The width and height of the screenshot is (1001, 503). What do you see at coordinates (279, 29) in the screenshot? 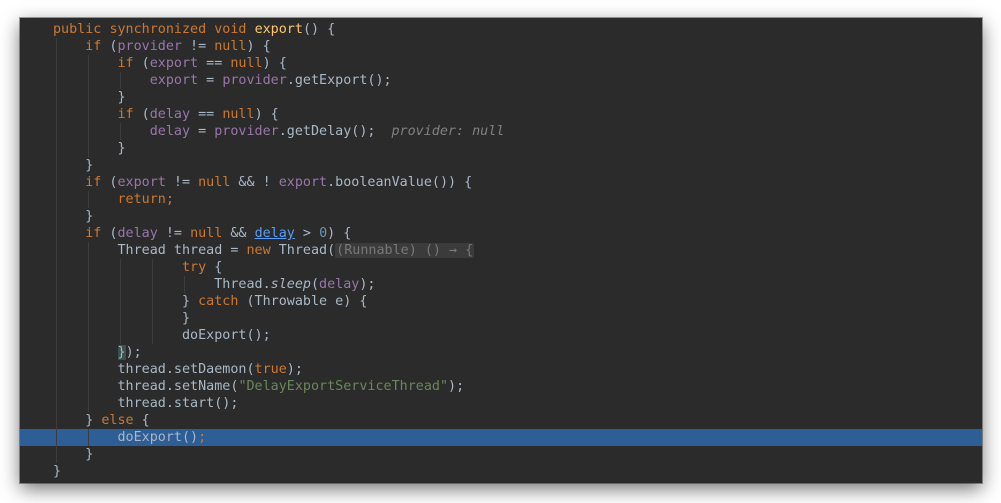
I see `method-name-export: export` at bounding box center [279, 29].